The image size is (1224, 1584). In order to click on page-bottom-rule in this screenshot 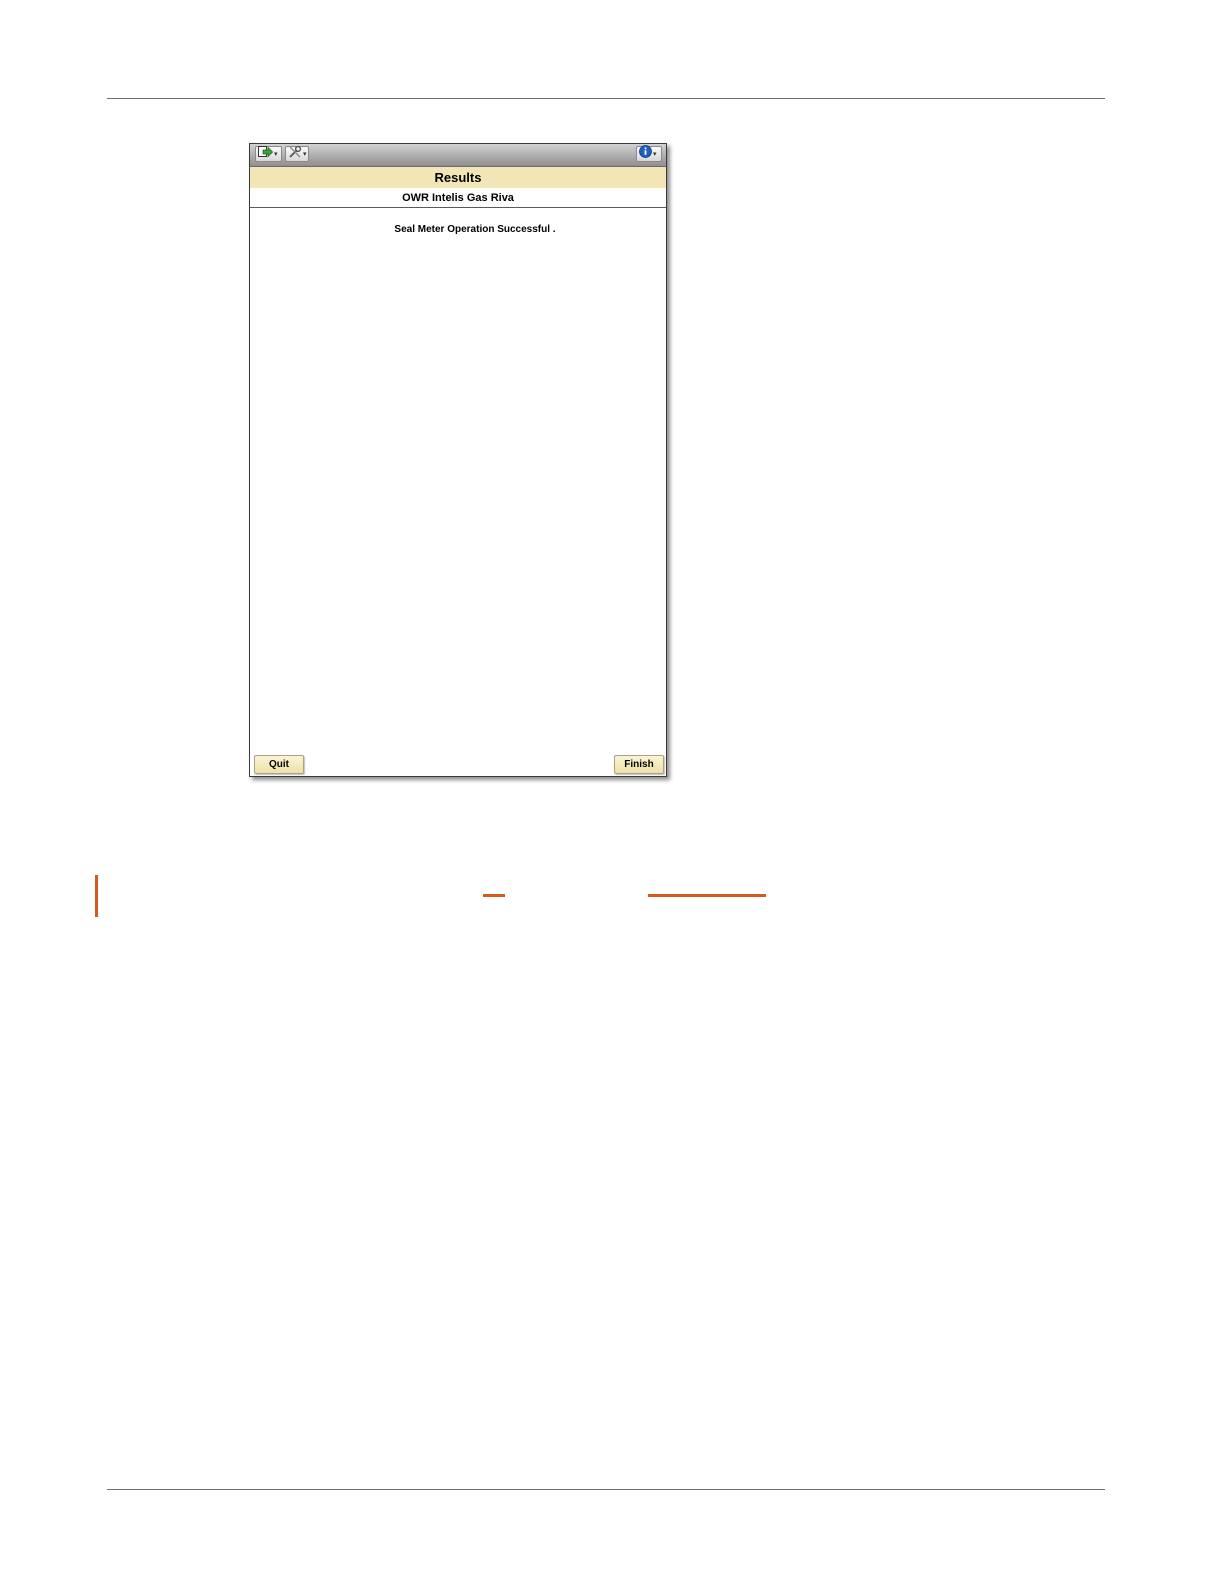, I will do `click(606, 1489)`.